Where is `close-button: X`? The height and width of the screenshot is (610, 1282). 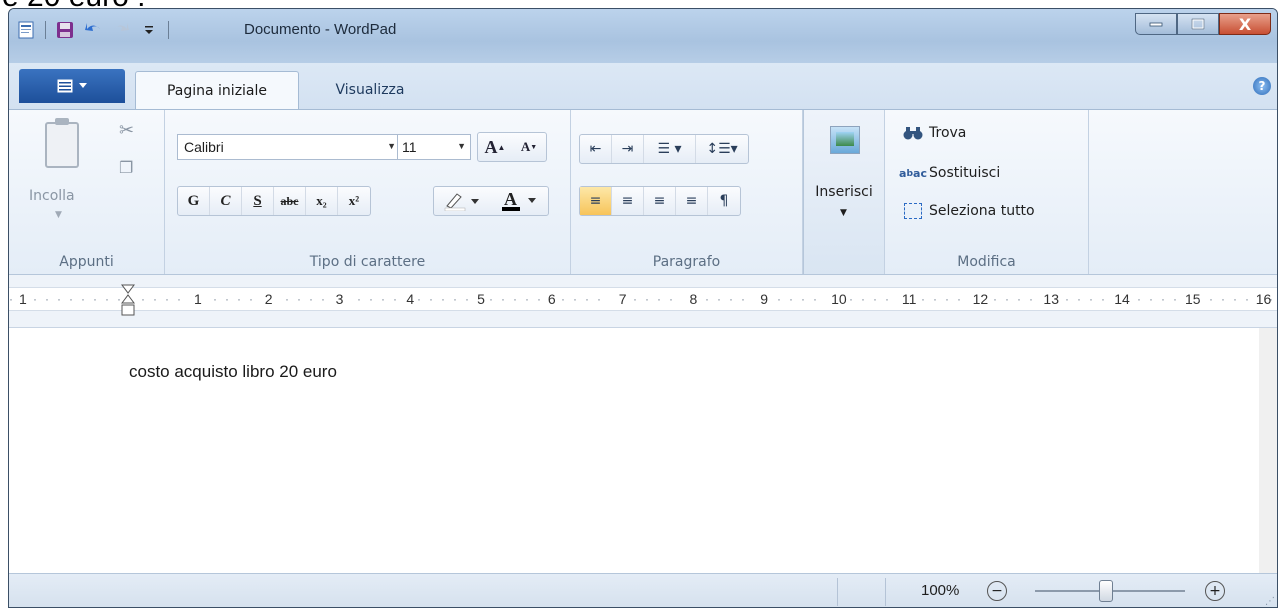
close-button: X is located at coordinates (1245, 24).